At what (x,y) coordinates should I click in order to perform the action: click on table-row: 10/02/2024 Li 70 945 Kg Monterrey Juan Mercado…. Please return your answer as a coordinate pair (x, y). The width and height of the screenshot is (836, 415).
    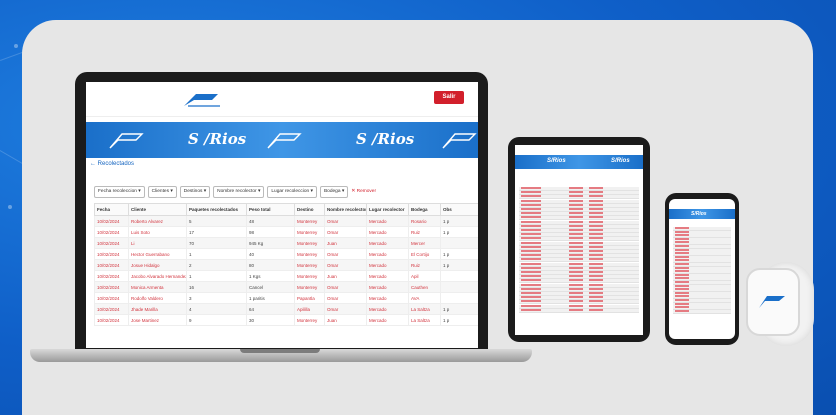
    Looking at the image, I should click on (286, 243).